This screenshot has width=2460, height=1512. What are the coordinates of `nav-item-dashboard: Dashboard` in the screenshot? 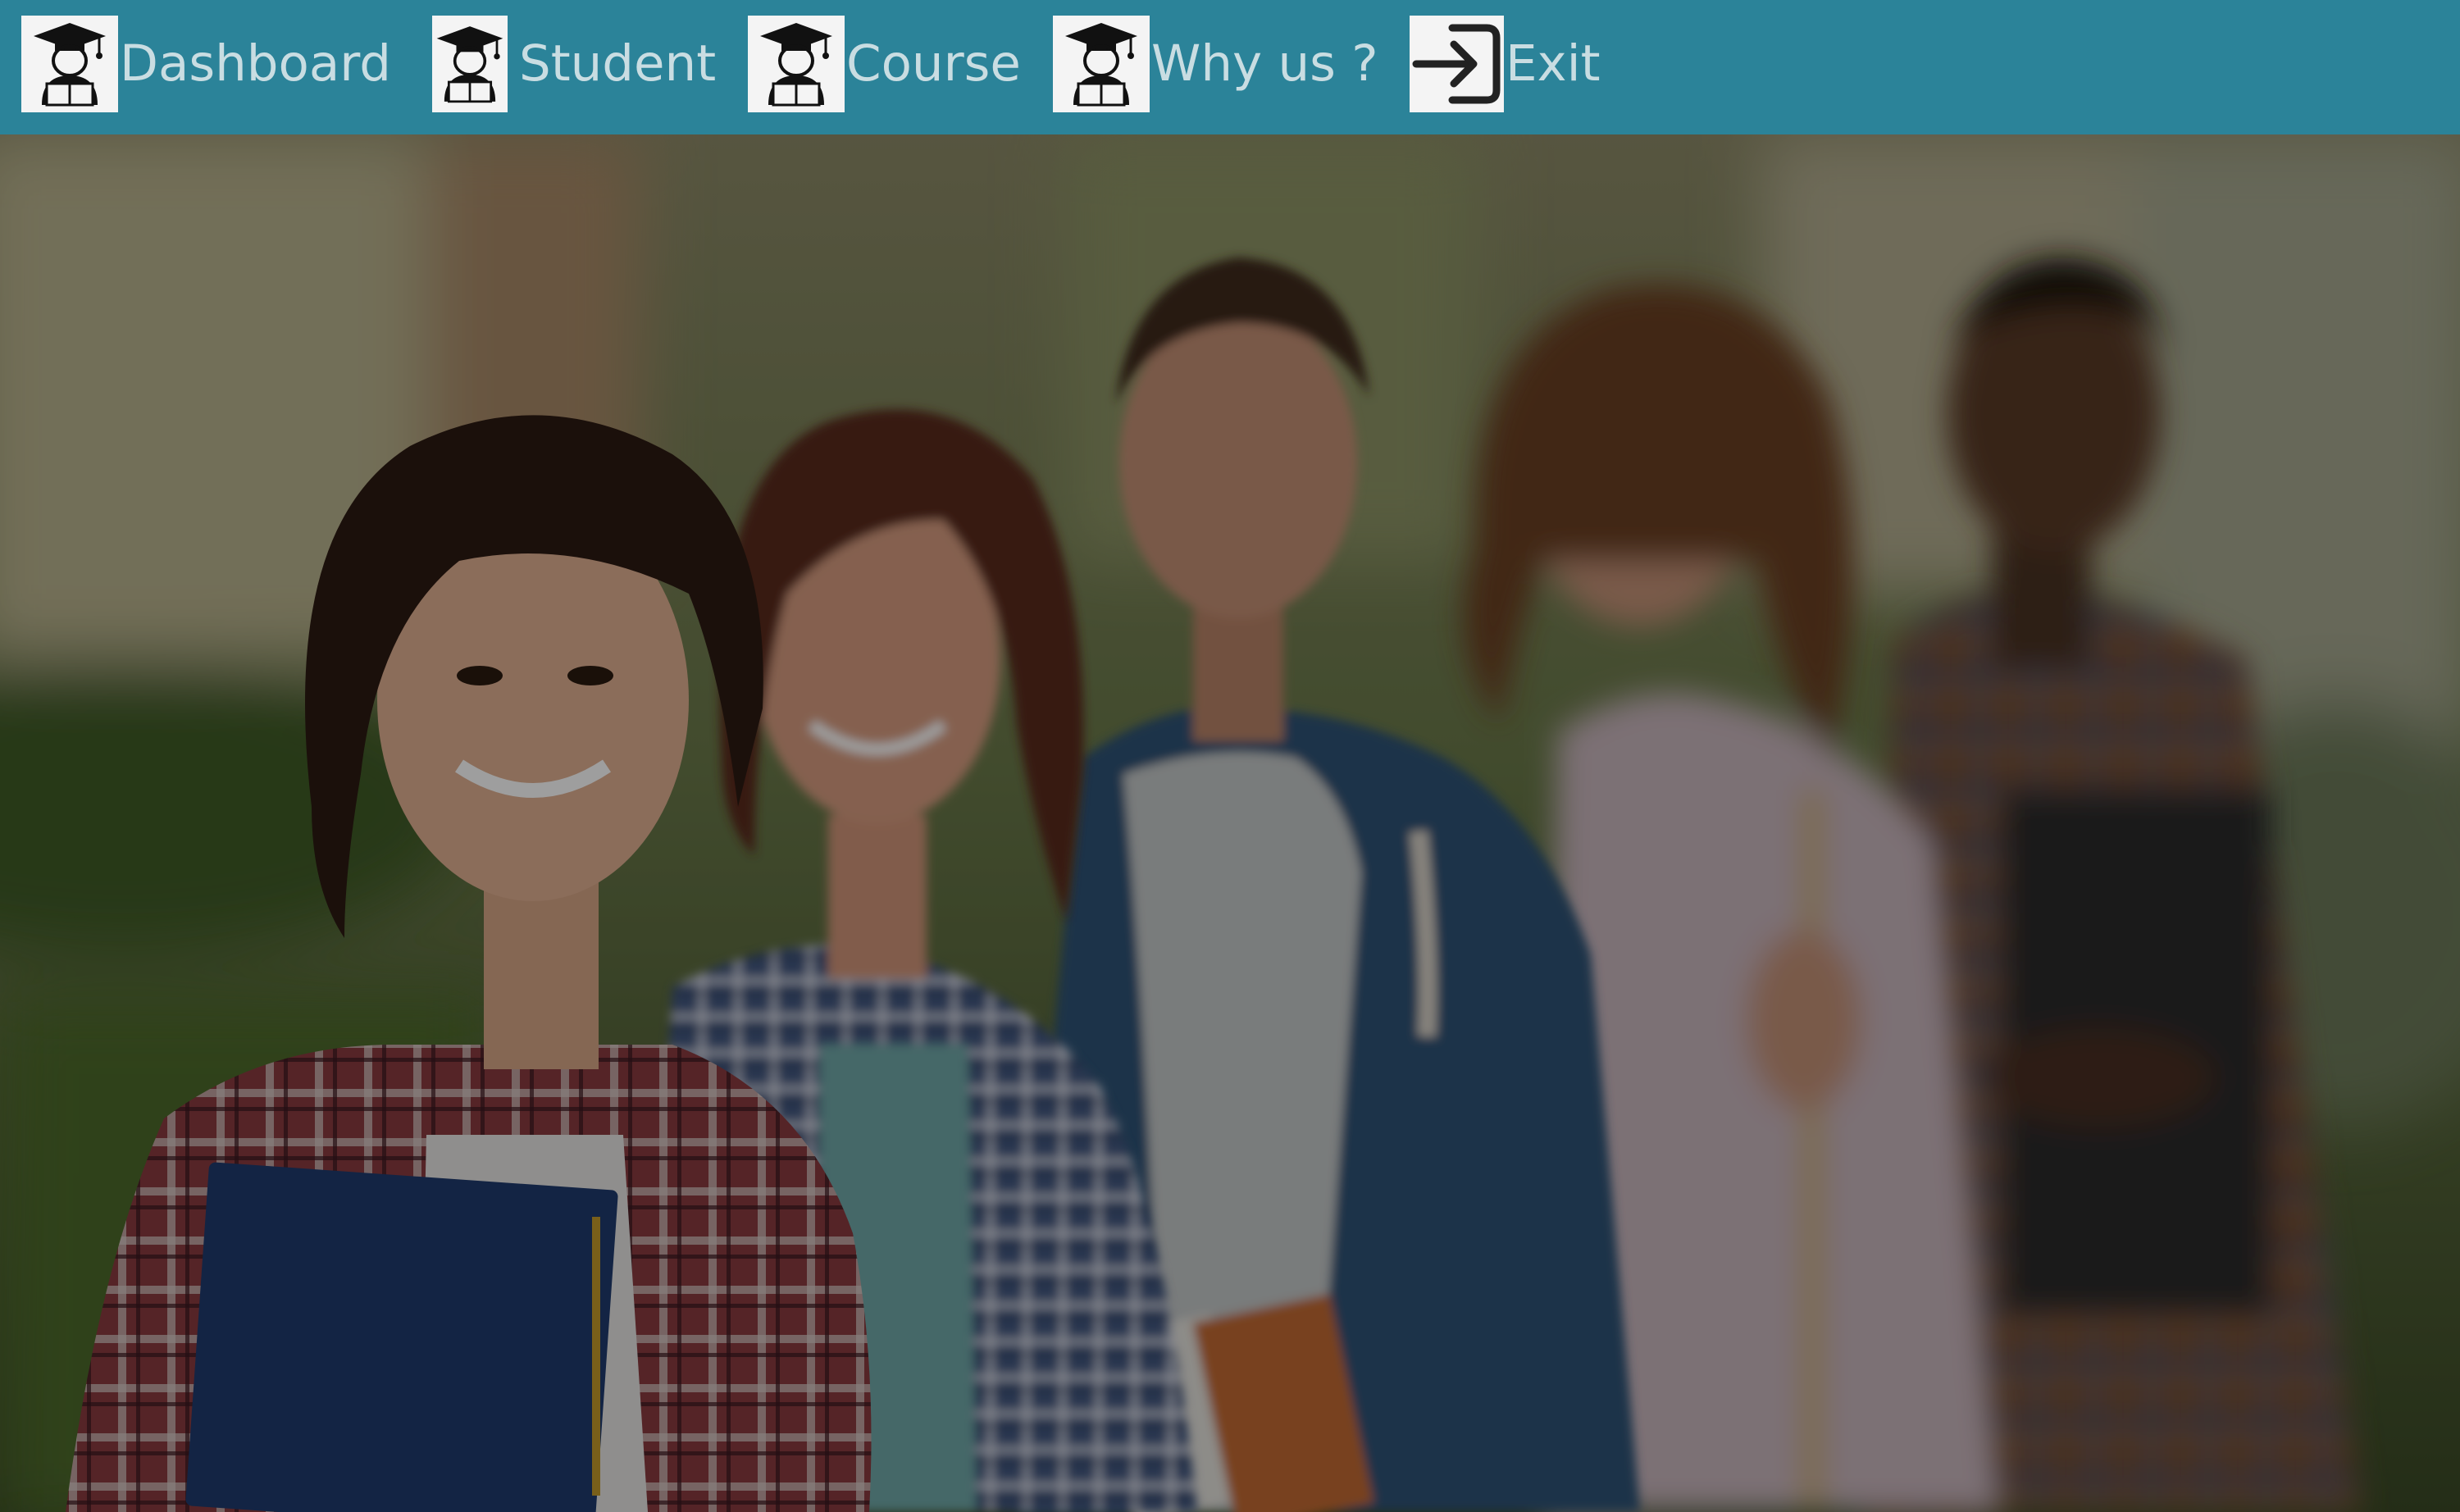 It's located at (206, 64).